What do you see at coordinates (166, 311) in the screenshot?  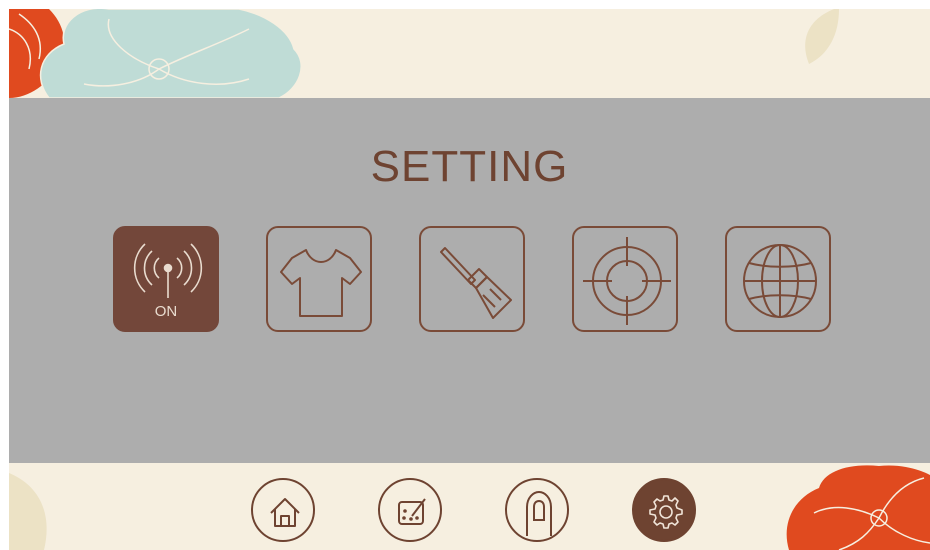 I see `wifi-status-label: ON` at bounding box center [166, 311].